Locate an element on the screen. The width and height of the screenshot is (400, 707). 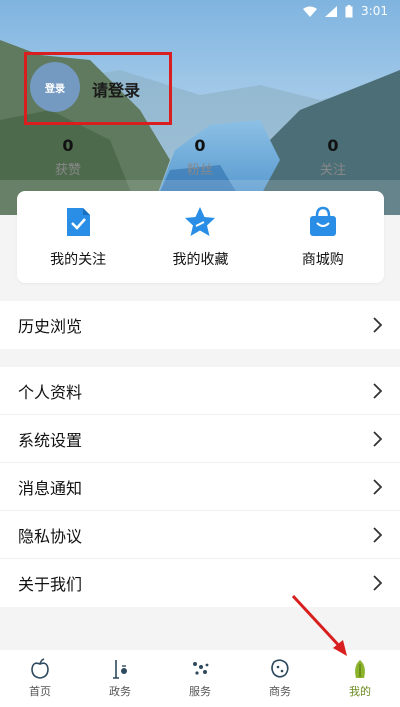
stat-fans: 0 粉丝 is located at coordinates (200, 157).